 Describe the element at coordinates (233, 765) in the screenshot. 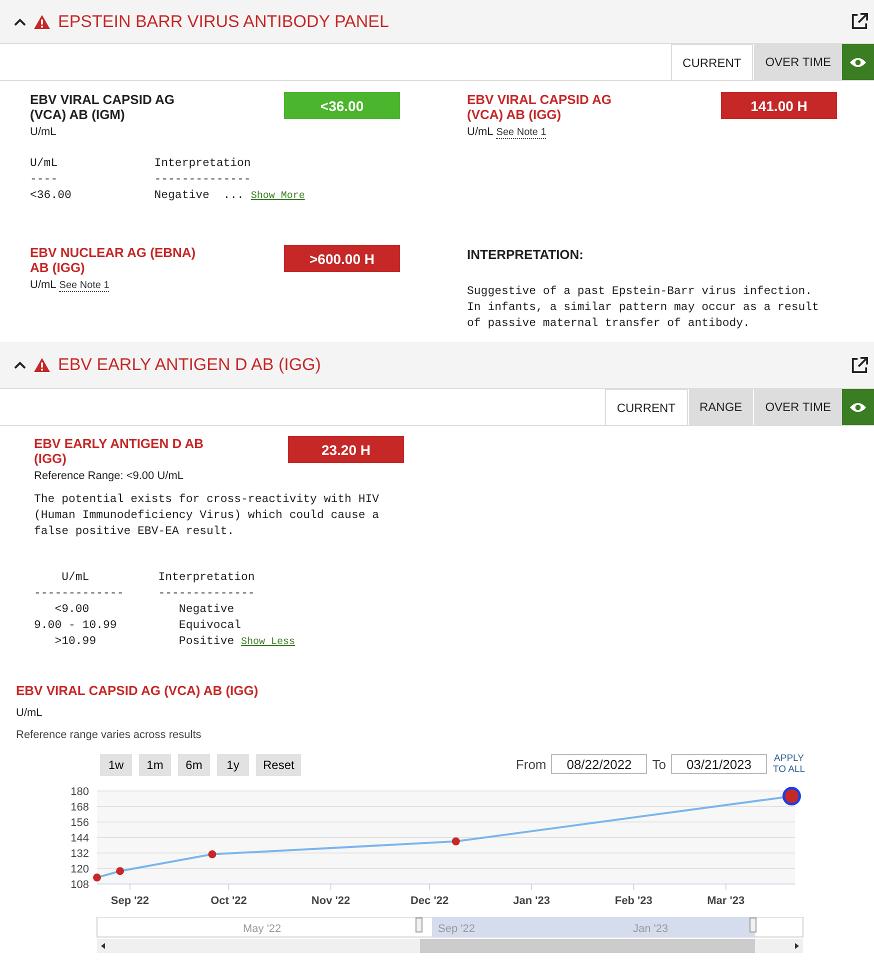

I see `range-button: 1y` at that location.